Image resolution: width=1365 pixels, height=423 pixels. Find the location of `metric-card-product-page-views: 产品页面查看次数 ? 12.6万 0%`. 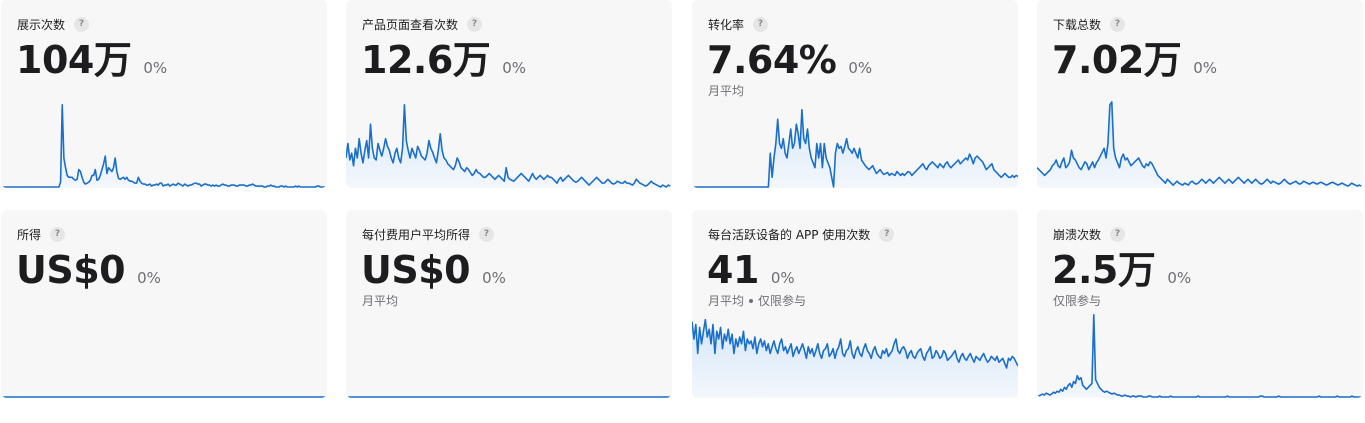

metric-card-product-page-views: 产品页面查看次数 ? 12.6万 0% is located at coordinates (509, 94).